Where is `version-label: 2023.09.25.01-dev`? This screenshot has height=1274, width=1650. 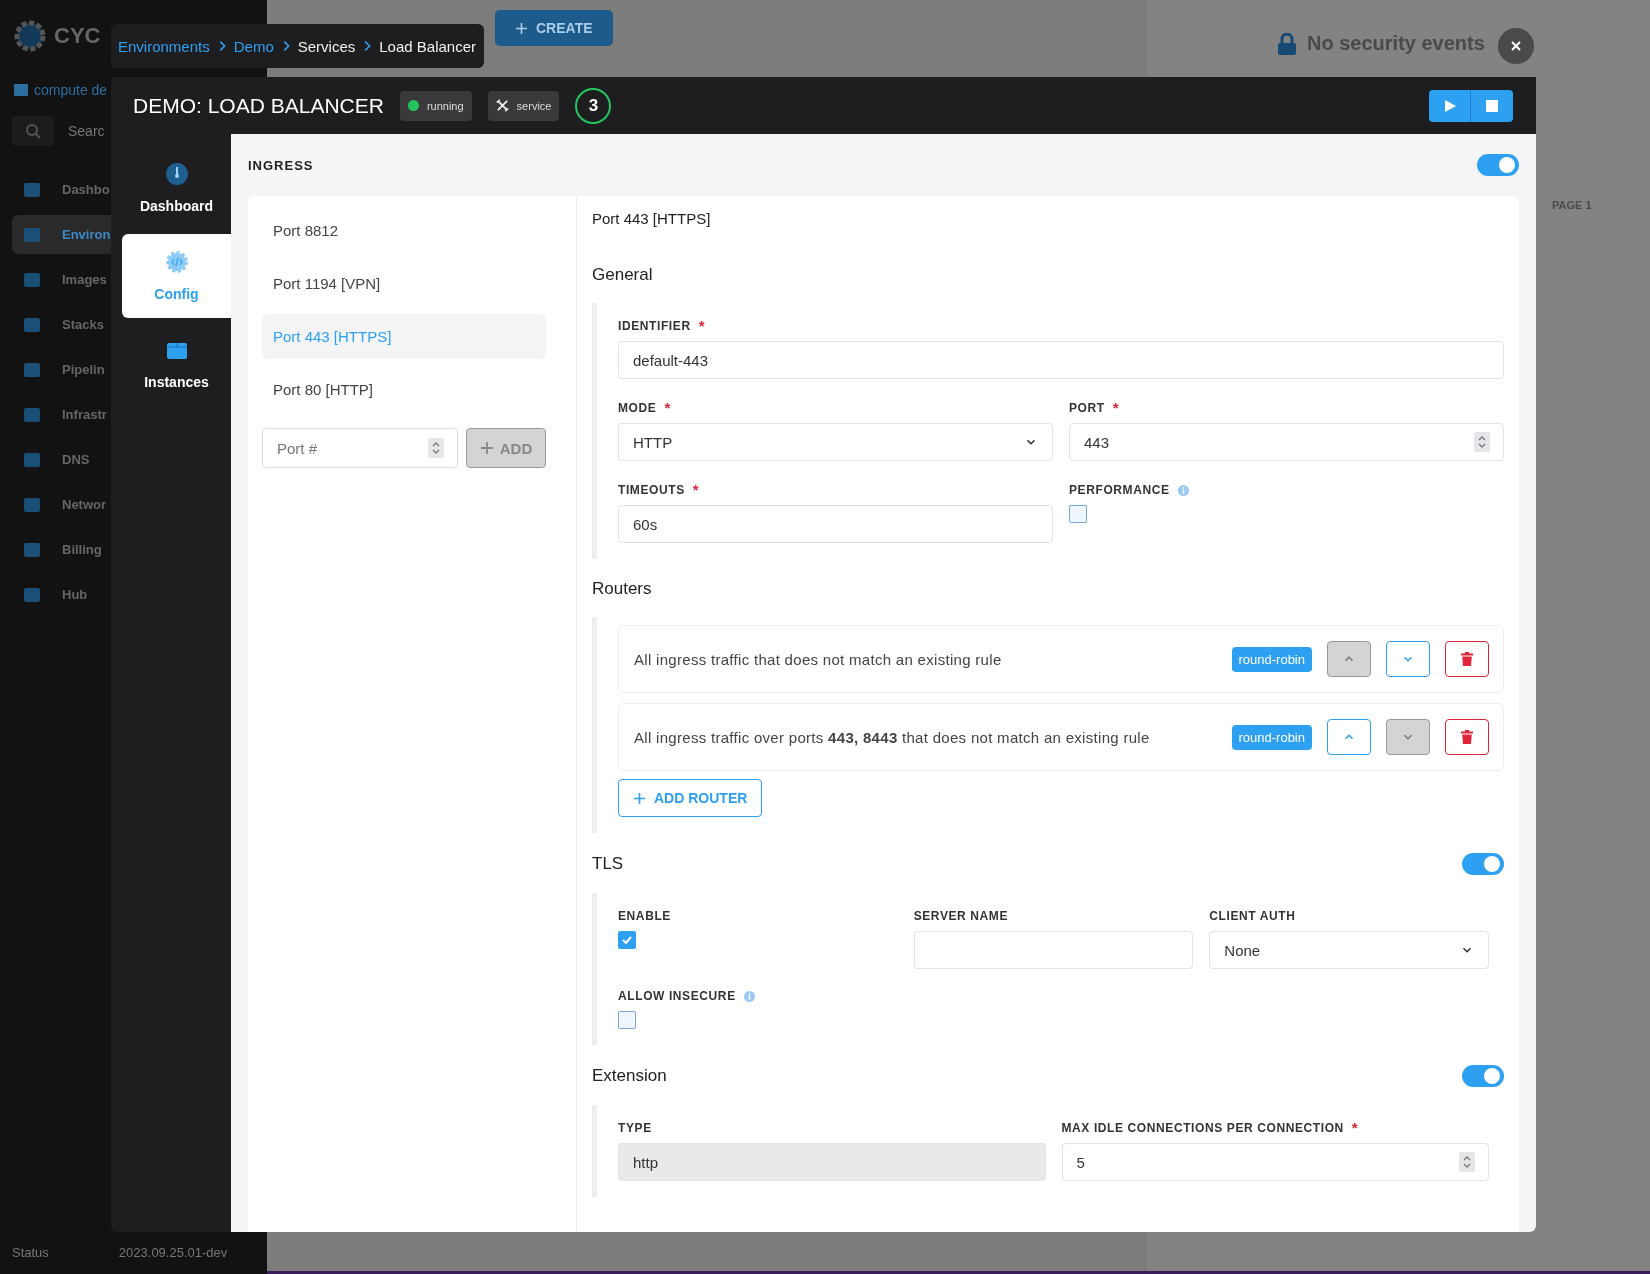 version-label: 2023.09.25.01-dev is located at coordinates (173, 1252).